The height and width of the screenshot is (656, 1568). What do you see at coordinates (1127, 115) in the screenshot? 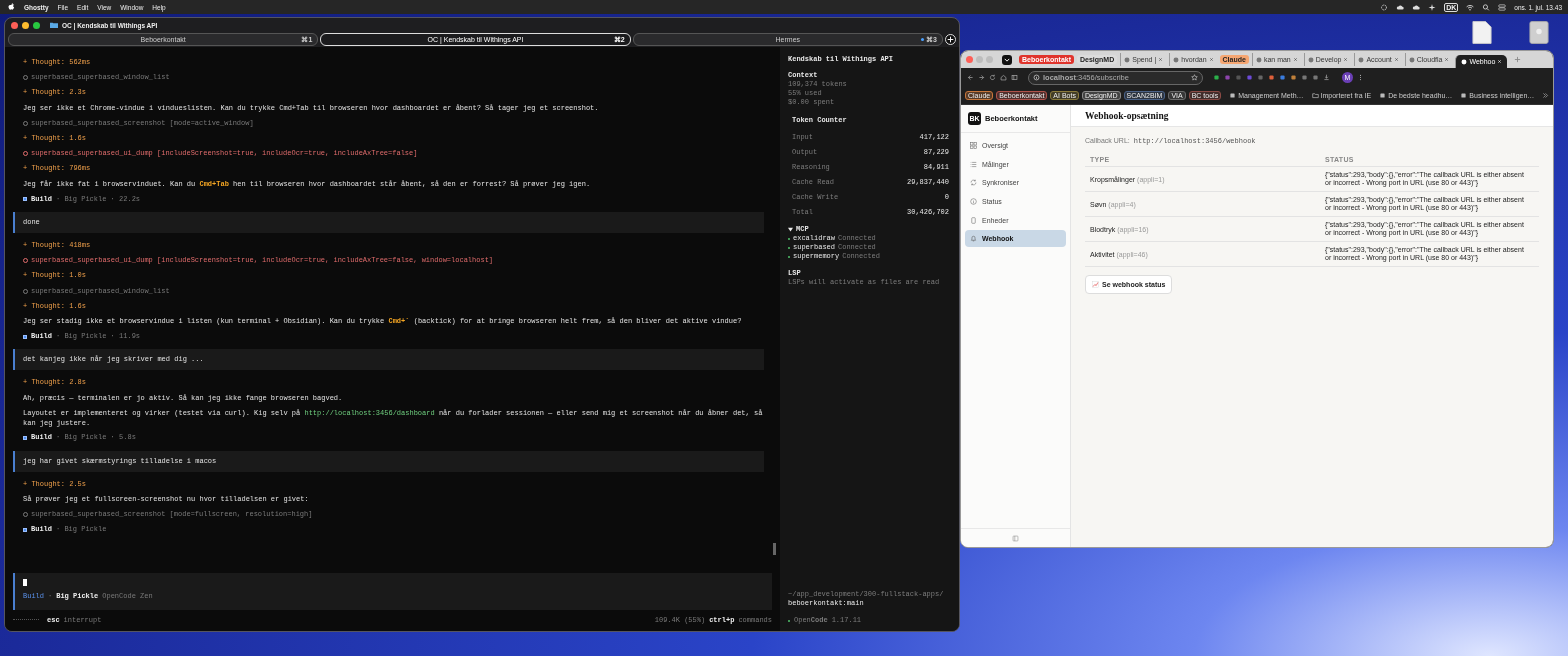
I see `page-title: Webhook-opsætning` at bounding box center [1127, 115].